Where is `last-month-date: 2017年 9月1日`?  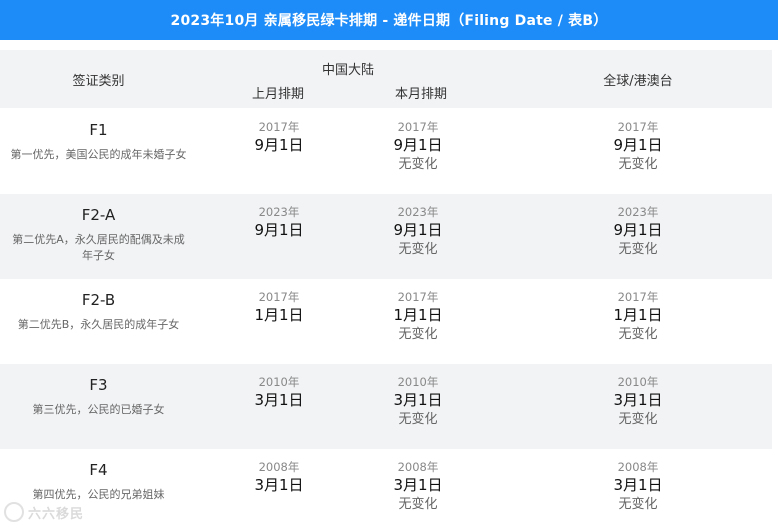
last-month-date: 2017年 9月1日 is located at coordinates (279, 137).